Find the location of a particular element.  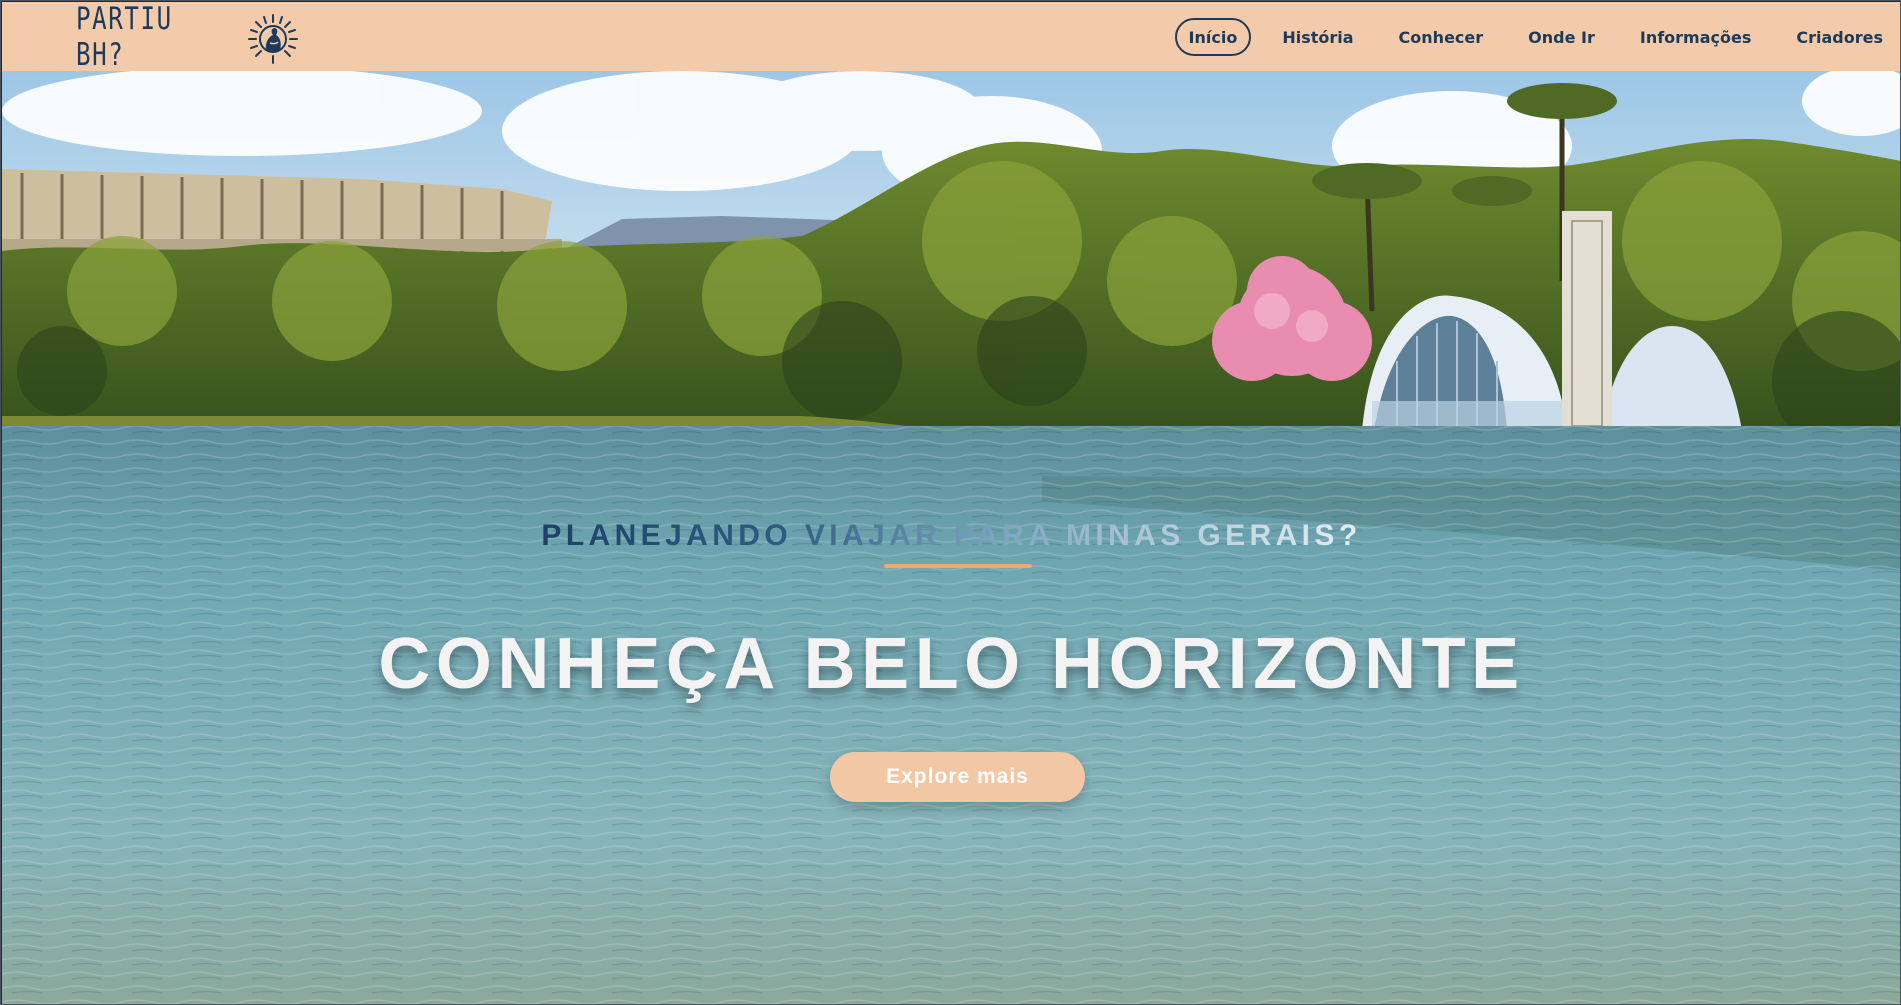

hero-headline: CONHEÇA BELO HORIZONTE is located at coordinates (951, 664).